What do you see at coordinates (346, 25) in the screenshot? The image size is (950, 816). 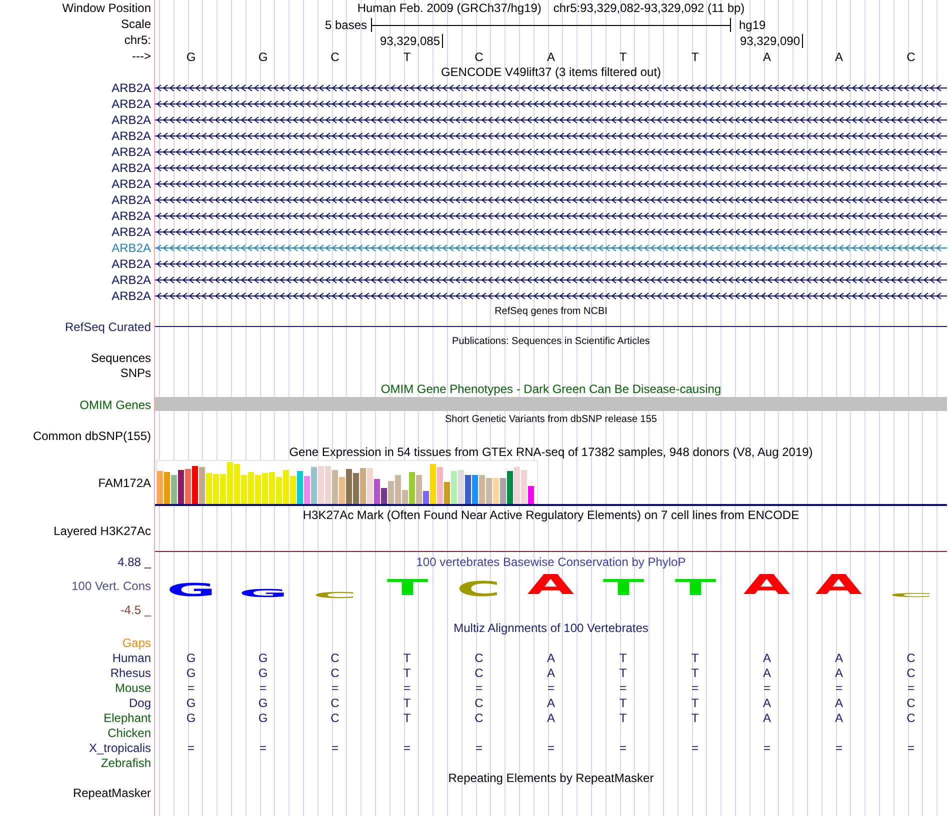 I see `scale-text: 5 bases` at bounding box center [346, 25].